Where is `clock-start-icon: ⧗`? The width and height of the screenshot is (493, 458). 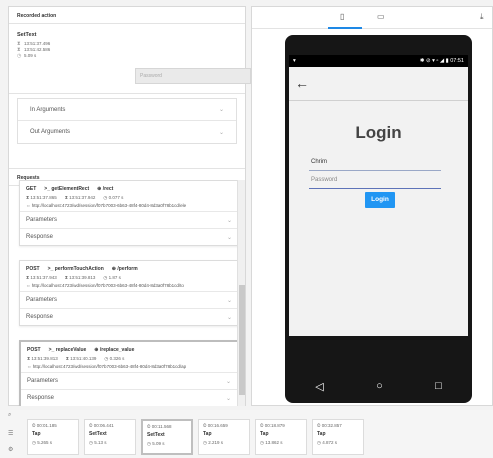
clock-start-icon: ⧗ is located at coordinates (19, 43).